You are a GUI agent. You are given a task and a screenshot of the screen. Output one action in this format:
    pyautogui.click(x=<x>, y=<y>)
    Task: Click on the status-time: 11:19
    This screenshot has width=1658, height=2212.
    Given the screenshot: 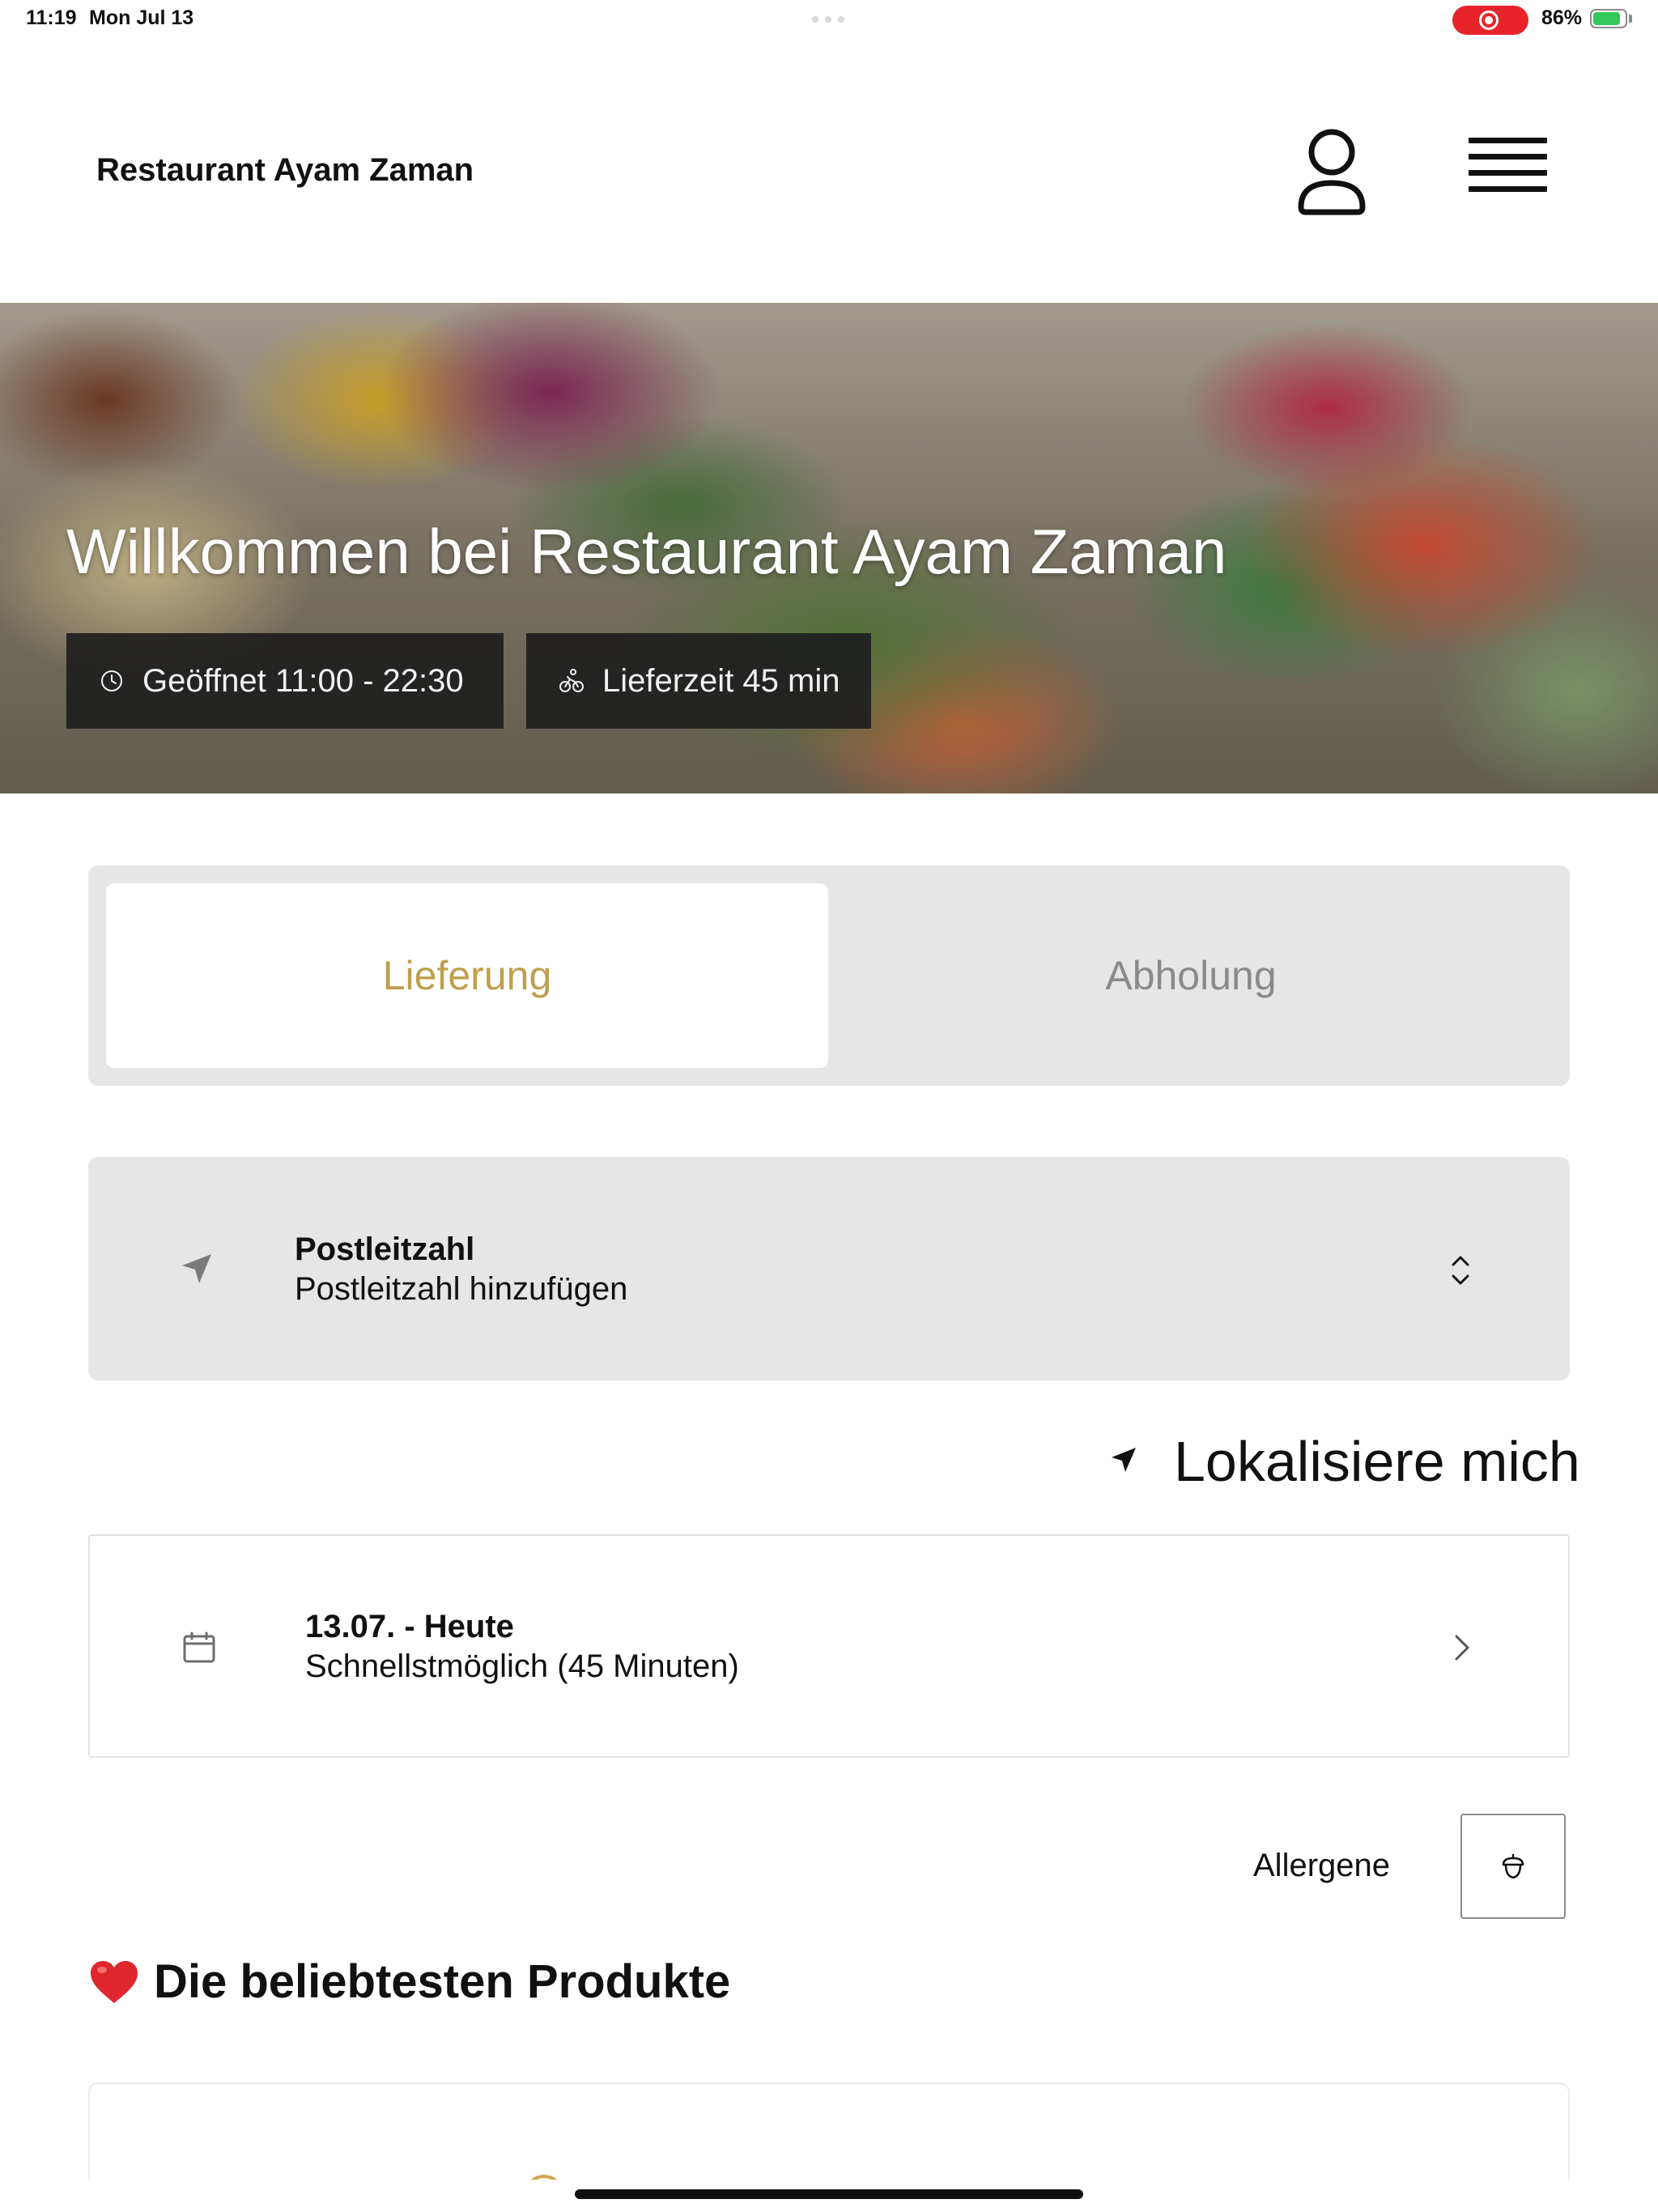 What is the action you would take?
    pyautogui.click(x=51, y=18)
    